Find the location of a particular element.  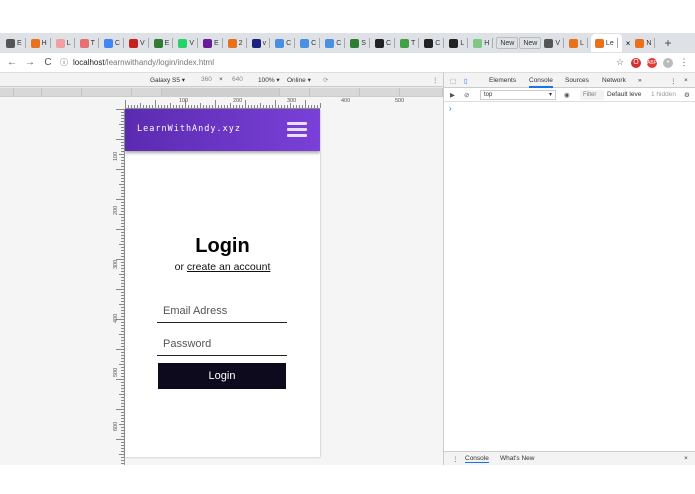

new-tab-button: + is located at coordinates (667, 43).